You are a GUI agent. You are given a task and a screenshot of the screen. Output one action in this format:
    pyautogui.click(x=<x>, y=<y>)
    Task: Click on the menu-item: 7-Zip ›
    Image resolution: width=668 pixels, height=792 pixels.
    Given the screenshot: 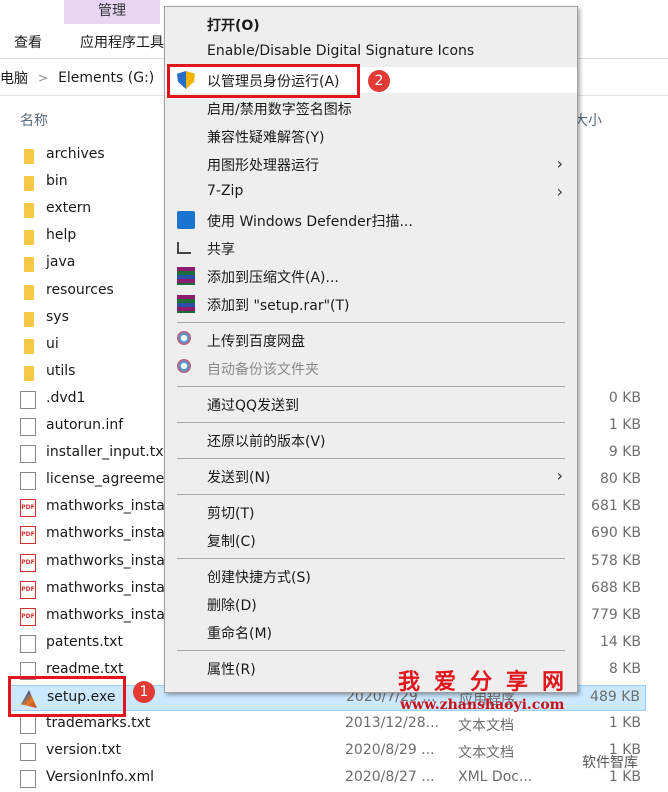 What is the action you would take?
    pyautogui.click(x=371, y=192)
    